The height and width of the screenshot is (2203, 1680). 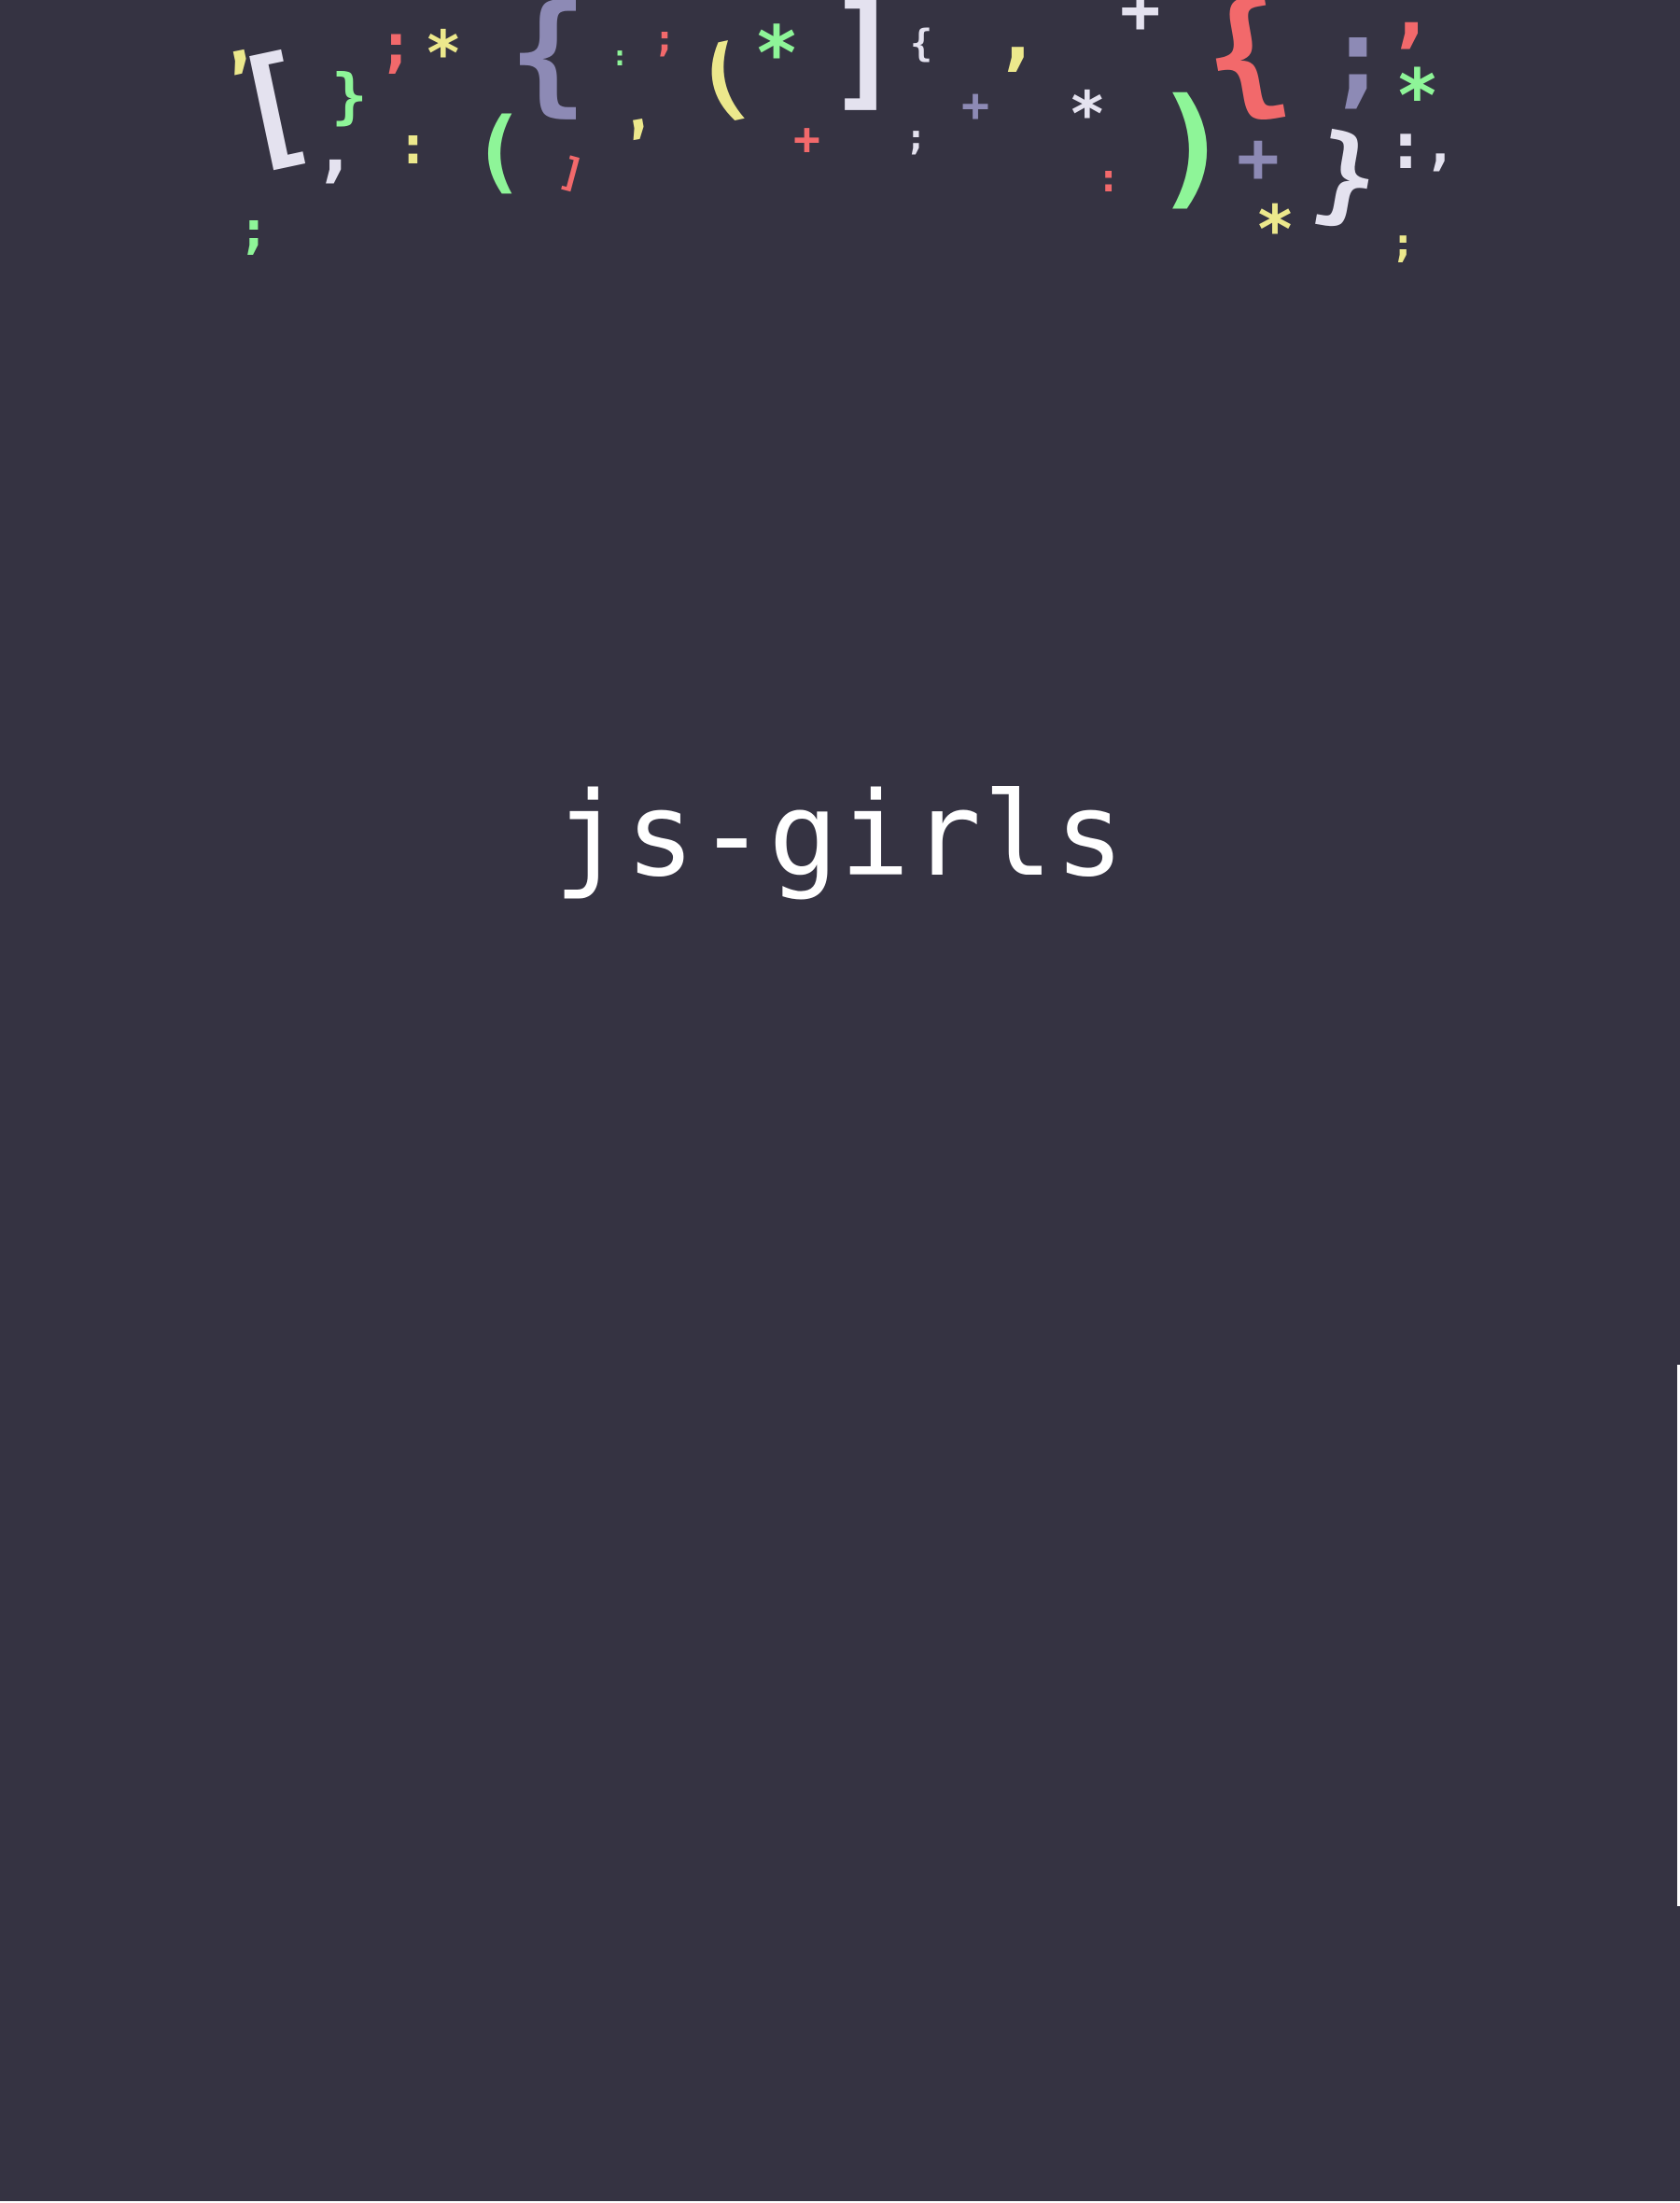 I want to click on punctuation-confetti-icon: , * , ( , * ; : { ; + + [ , ] + * }, so click(x=831, y=134).